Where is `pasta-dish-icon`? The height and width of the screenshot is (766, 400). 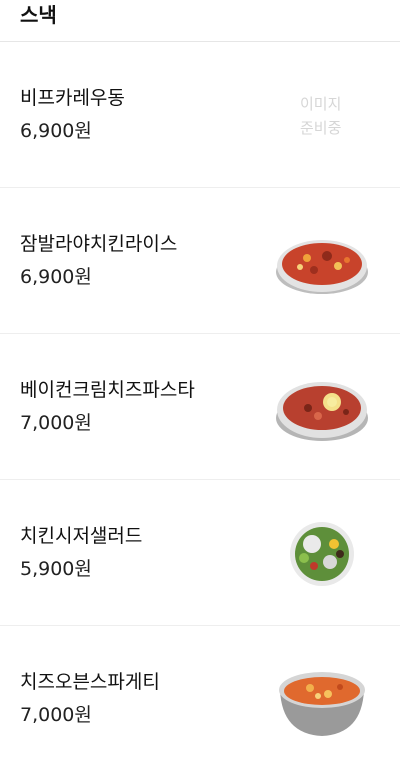 pasta-dish-icon is located at coordinates (322, 408).